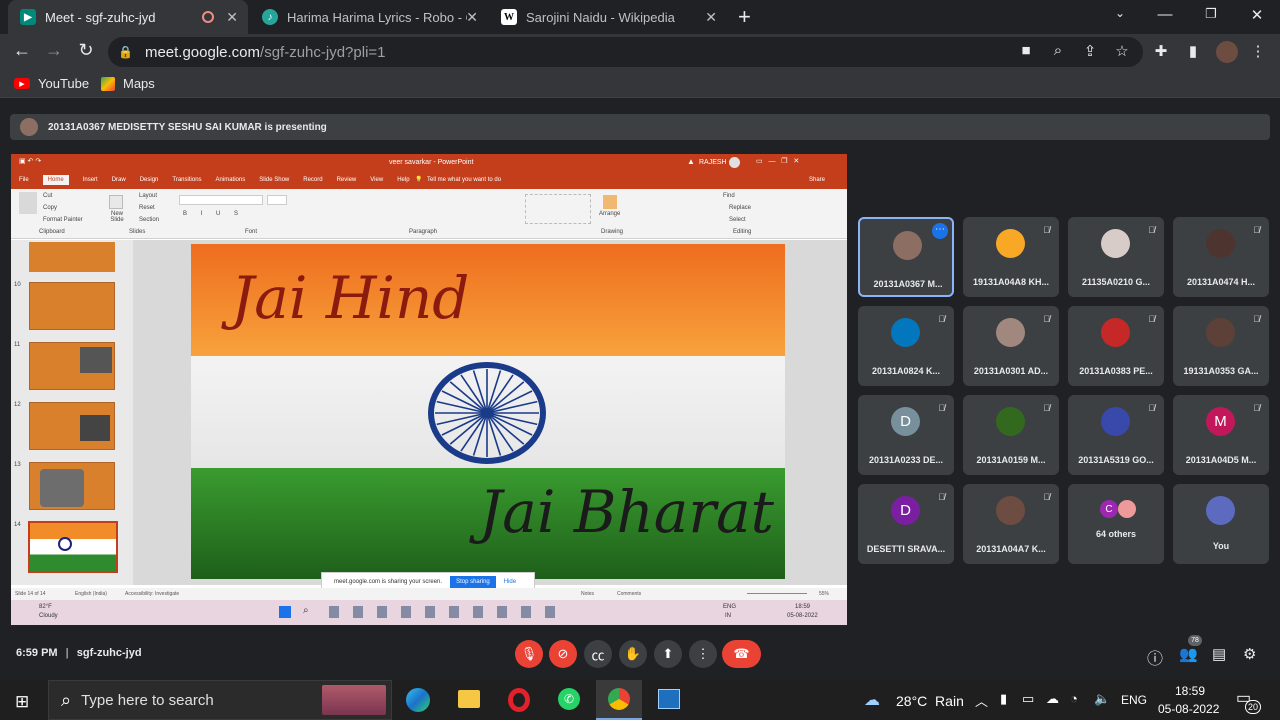 Image resolution: width=1280 pixels, height=720 pixels. What do you see at coordinates (1003, 699) in the screenshot?
I see `mic-tray-icon: ▮` at bounding box center [1003, 699].